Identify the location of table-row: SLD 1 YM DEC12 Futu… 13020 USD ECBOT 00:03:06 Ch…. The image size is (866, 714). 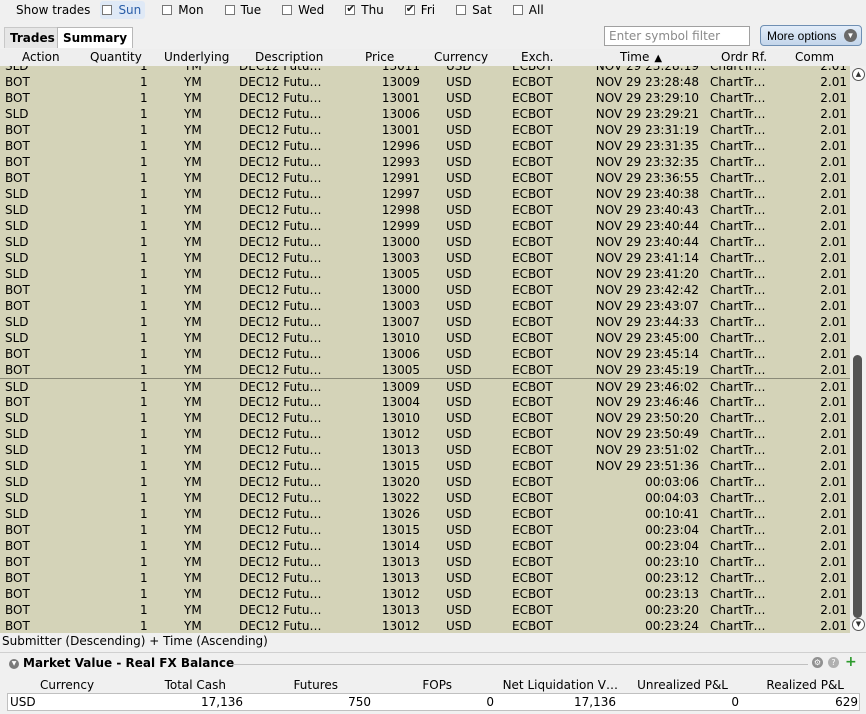
(425, 482).